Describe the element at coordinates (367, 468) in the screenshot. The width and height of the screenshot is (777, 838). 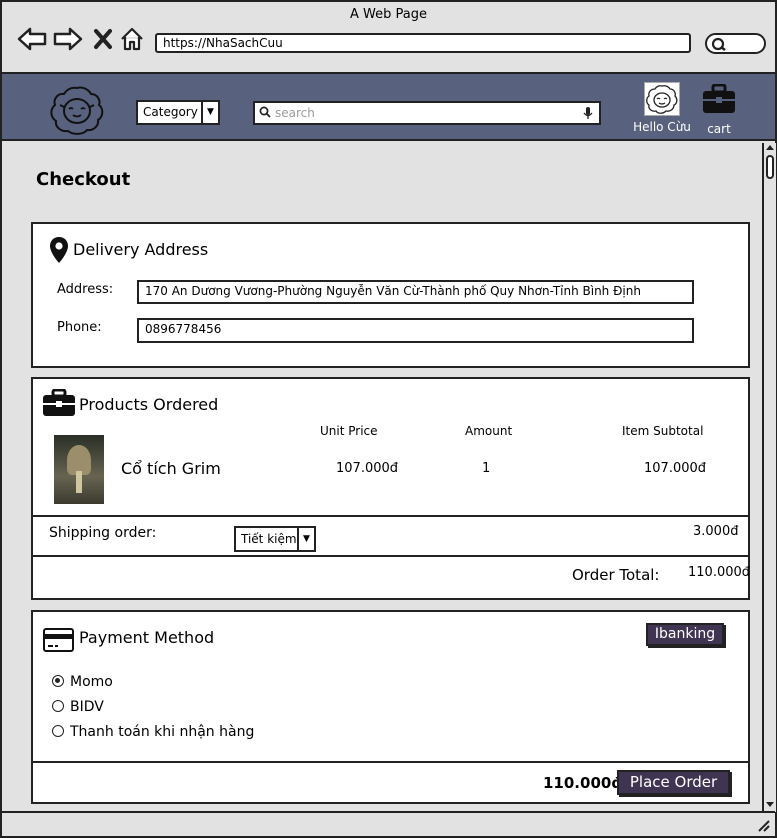
I see `product-unit-price: 107.000đ` at that location.